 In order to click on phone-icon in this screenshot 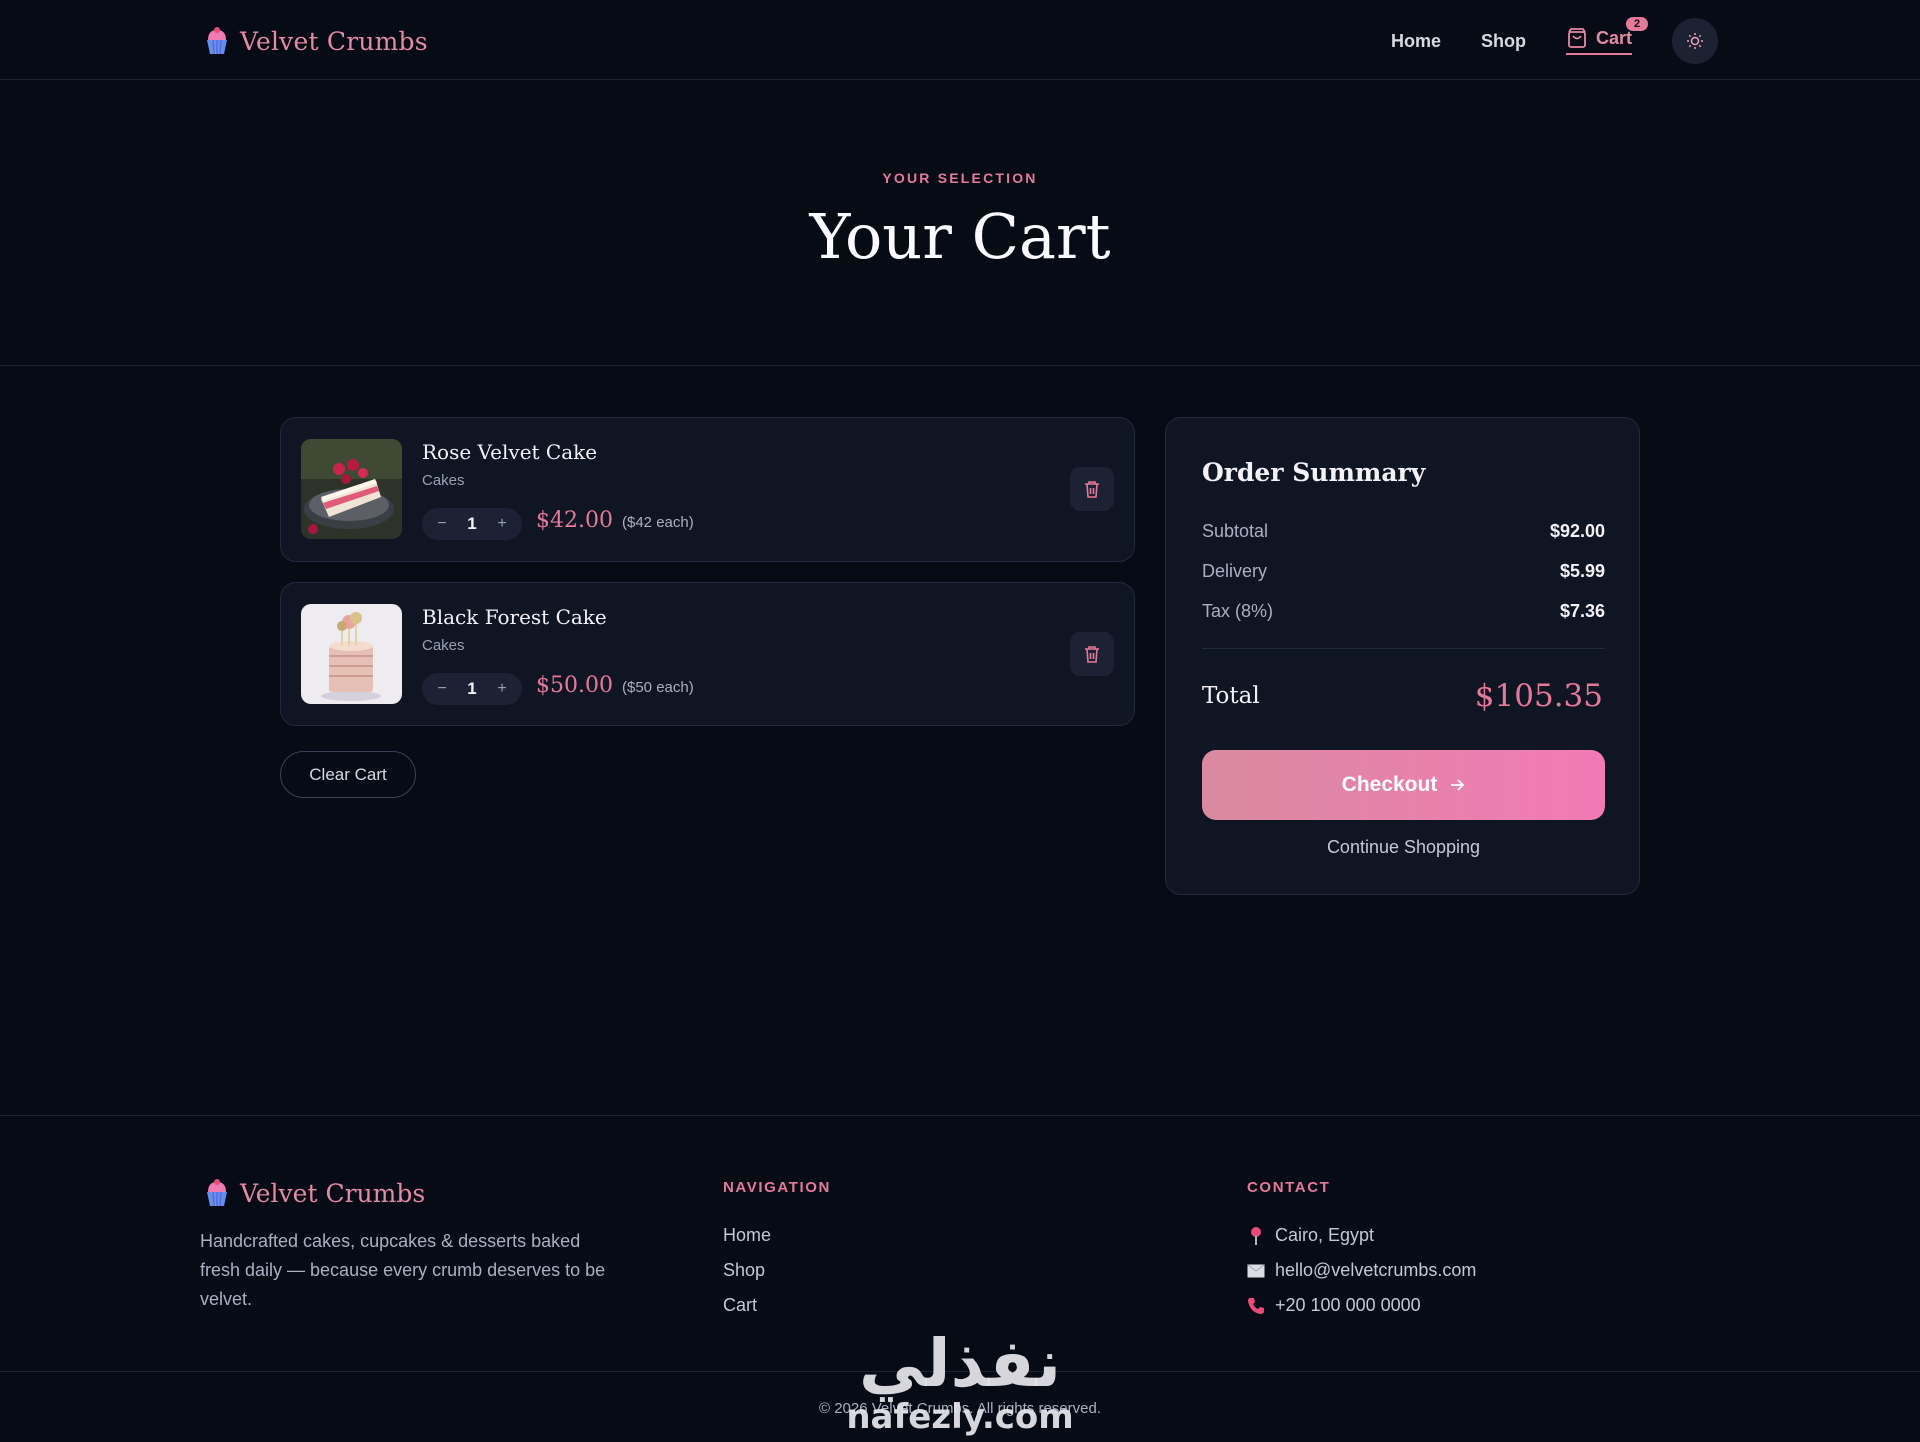, I will do `click(1256, 1305)`.